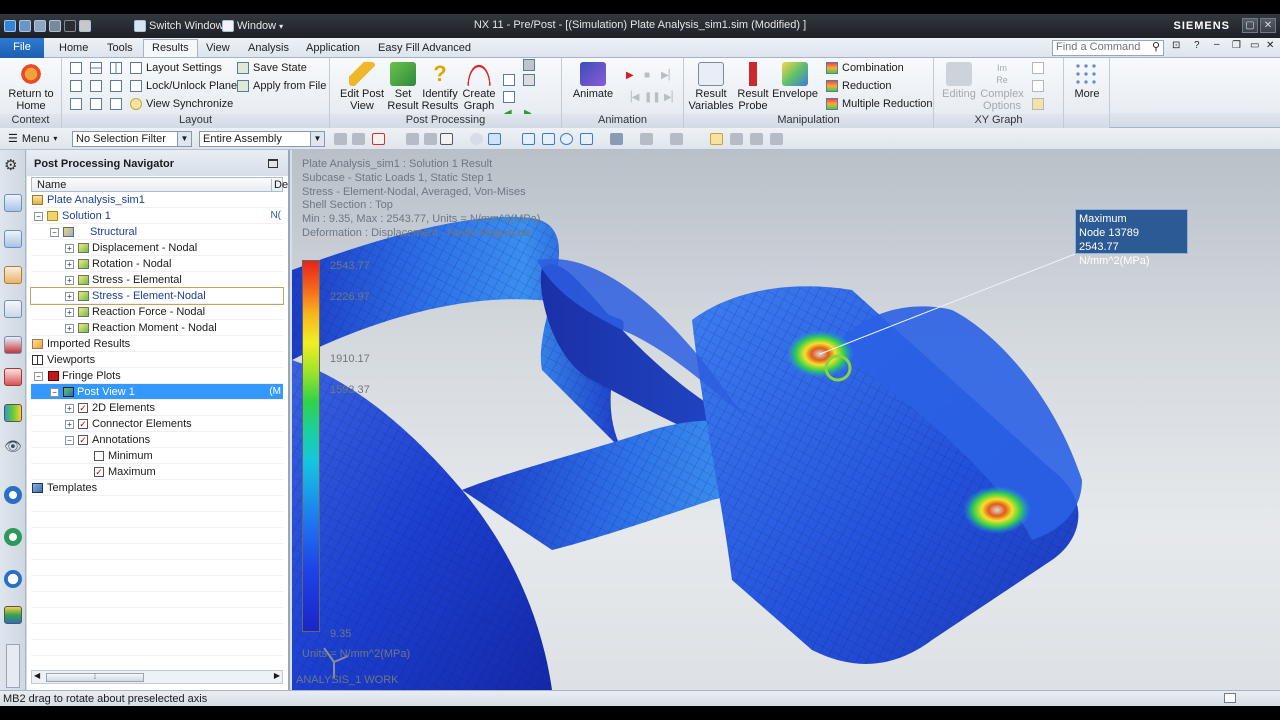 The image size is (1280, 720). Describe the element at coordinates (181, 104) in the screenshot. I see `view-synchronize-button: View Synchronize` at that location.